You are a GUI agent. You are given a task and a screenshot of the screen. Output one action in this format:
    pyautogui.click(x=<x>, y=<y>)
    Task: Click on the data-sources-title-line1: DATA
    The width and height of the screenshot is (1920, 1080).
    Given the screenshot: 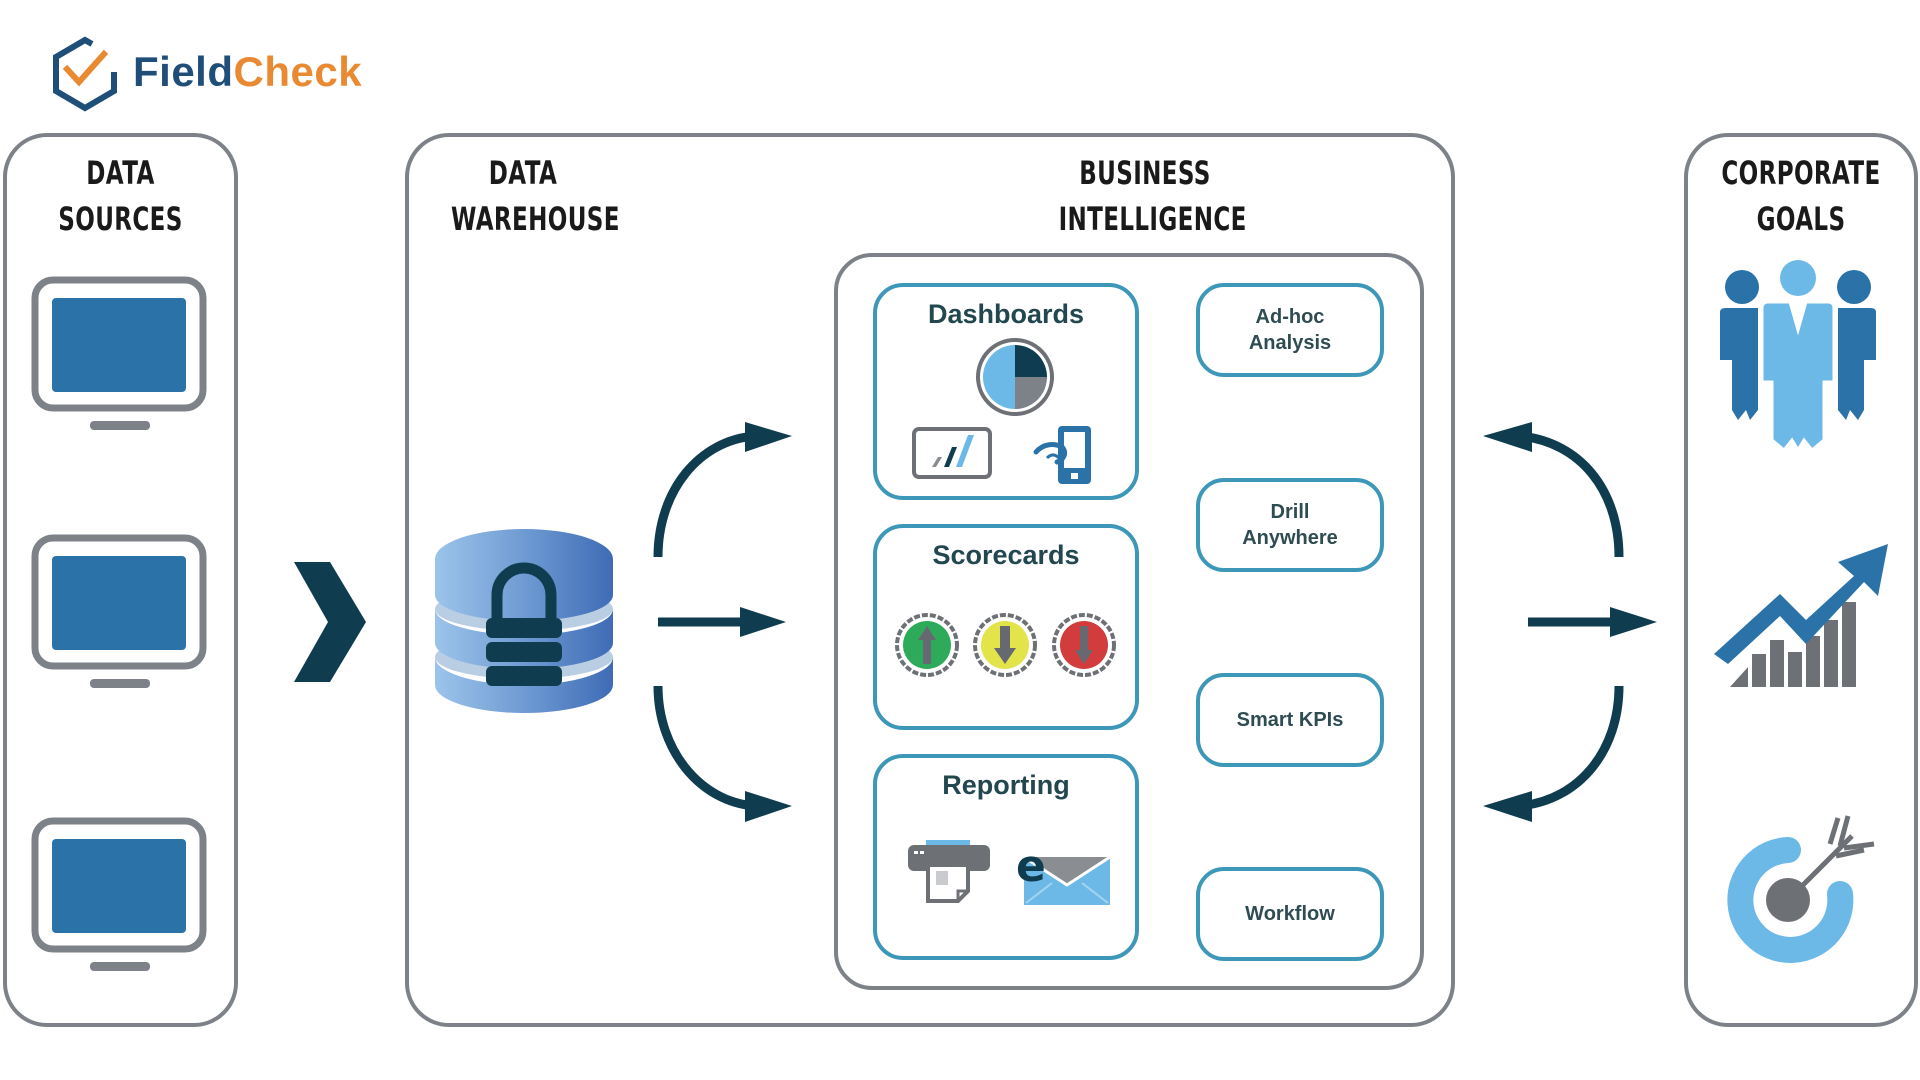 What is the action you would take?
    pyautogui.click(x=120, y=173)
    